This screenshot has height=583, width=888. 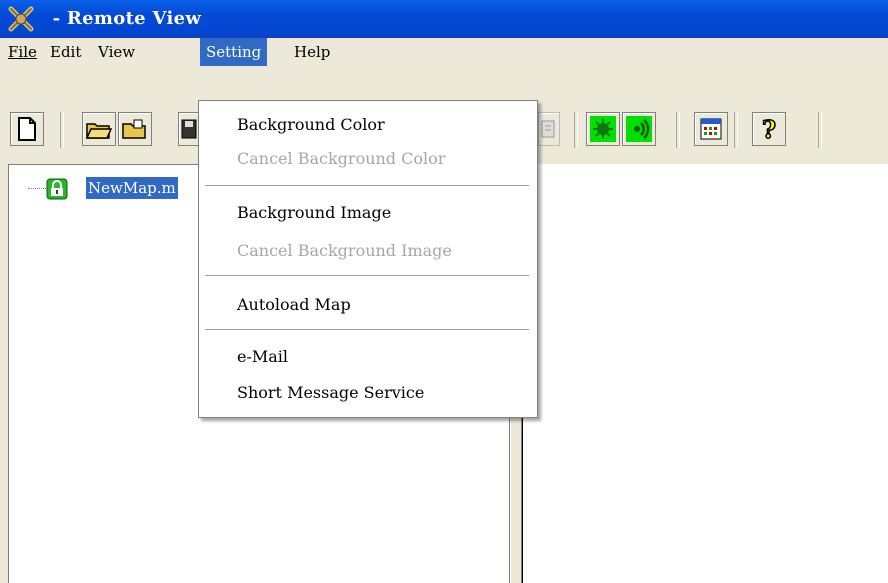 I want to click on green-signal-icon, so click(x=639, y=129).